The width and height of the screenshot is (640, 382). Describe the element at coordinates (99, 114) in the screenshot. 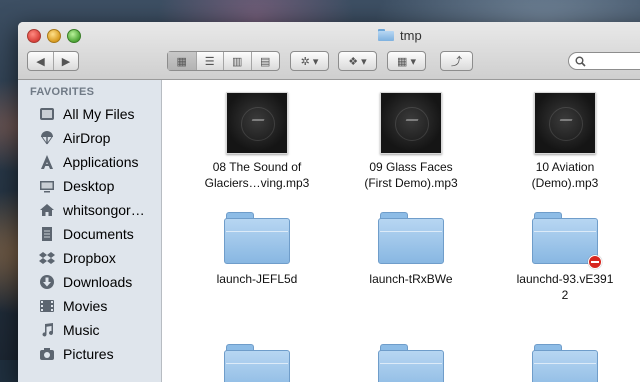

I see `sidebar-item-label: All My Files` at that location.